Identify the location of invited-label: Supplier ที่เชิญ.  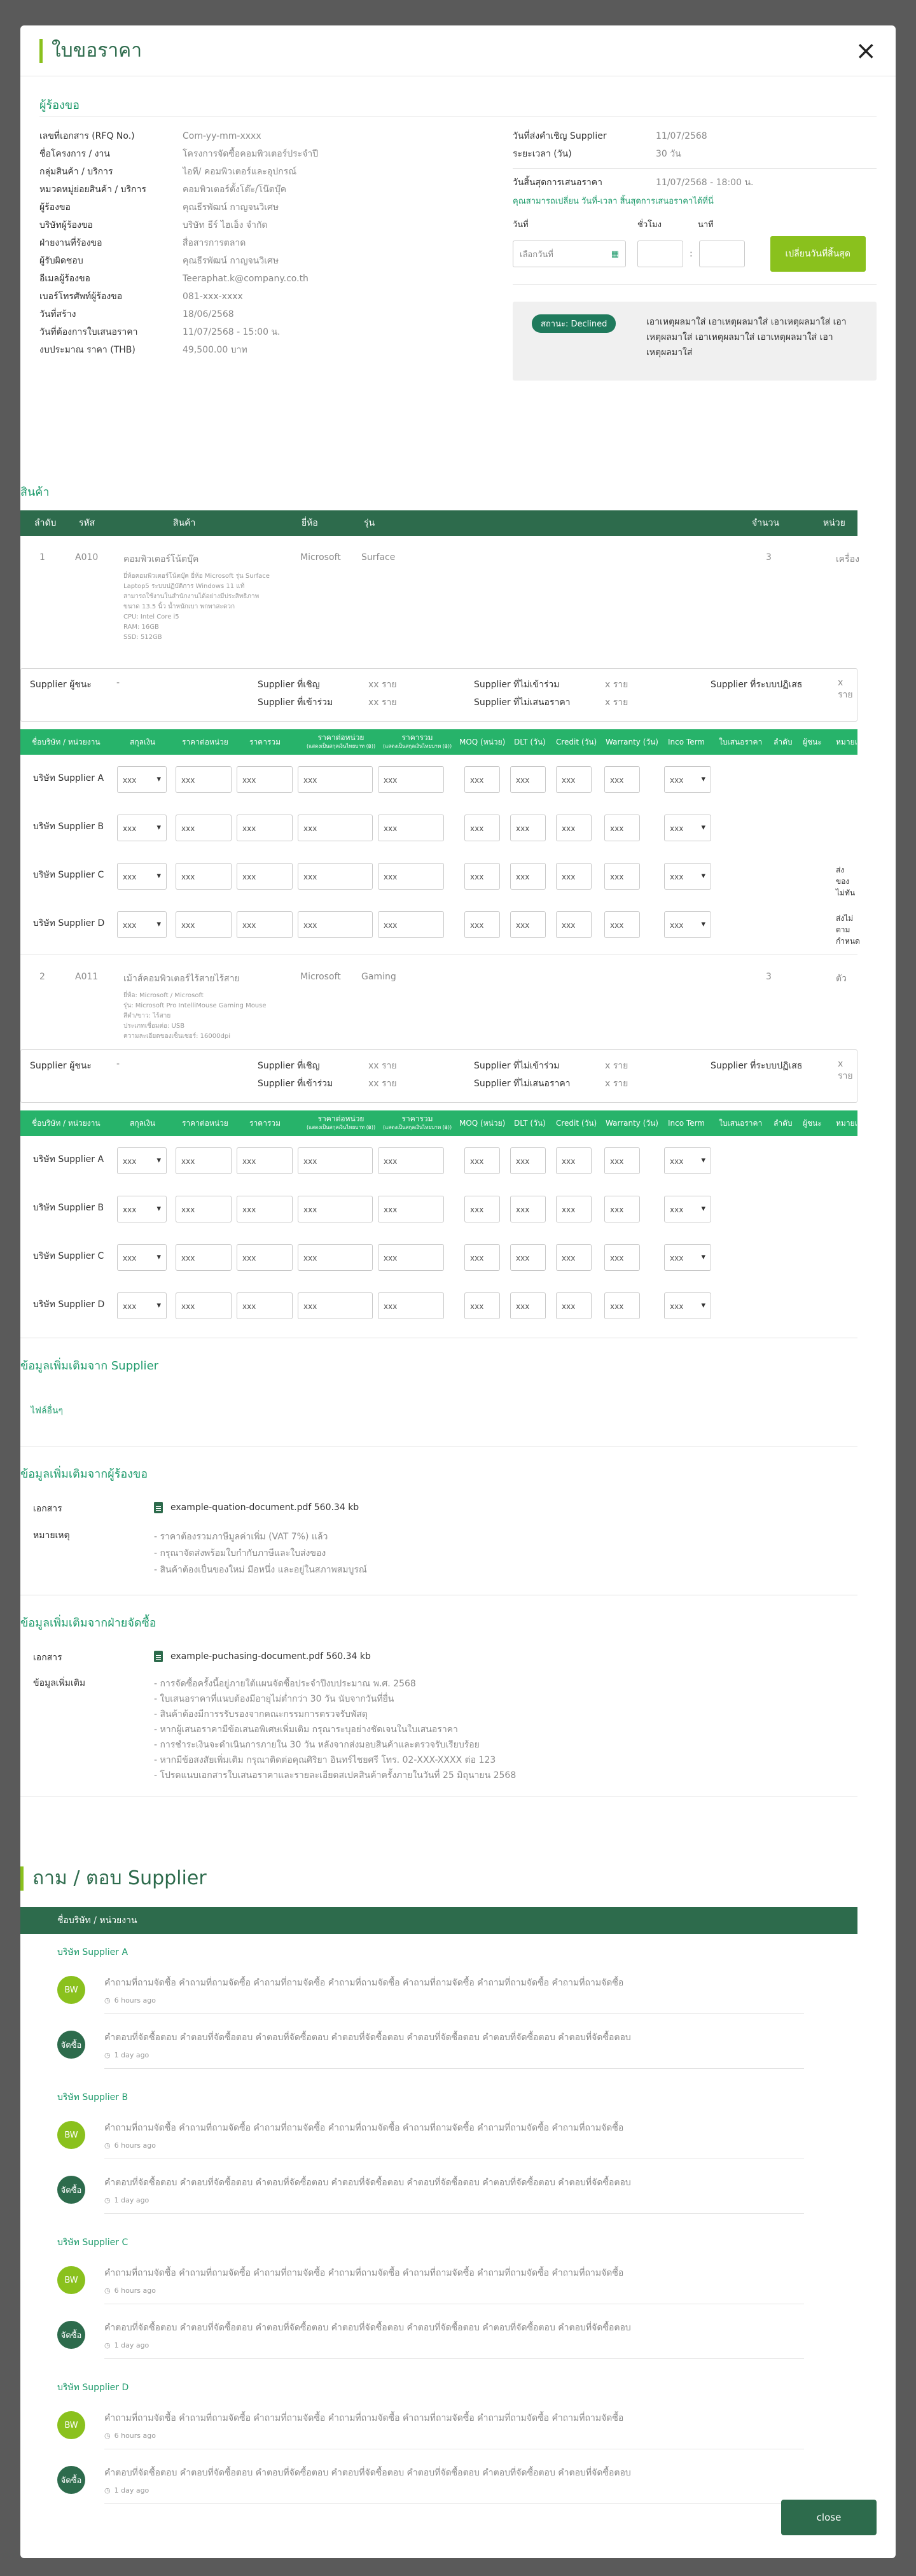
(289, 685).